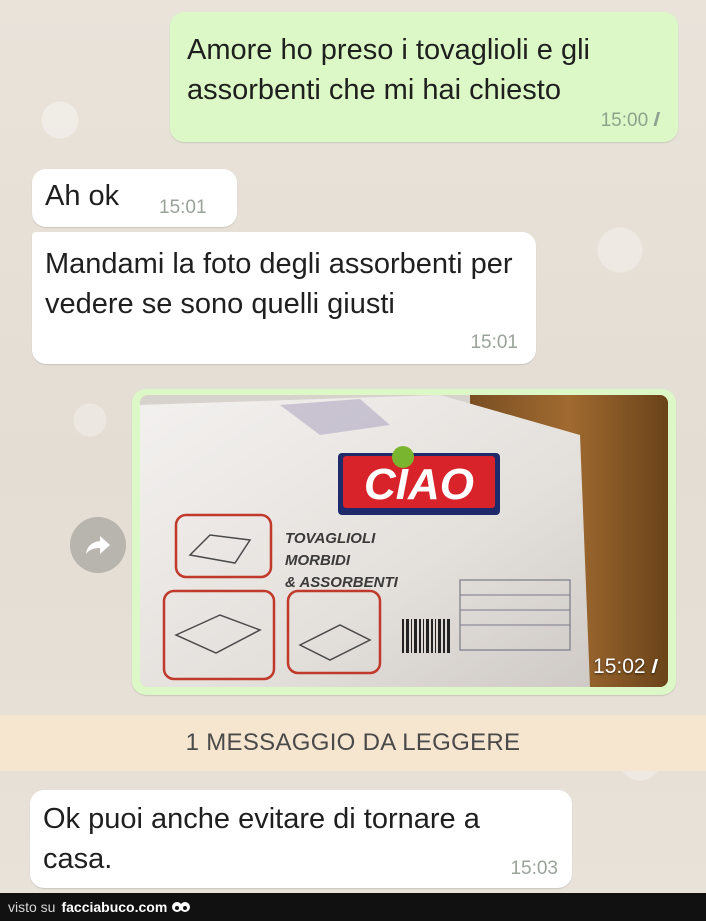 Image resolution: width=706 pixels, height=921 pixels. Describe the element at coordinates (261, 839) in the screenshot. I see `message-text: Ok puoi anche evitare di tornare a casa.` at that location.